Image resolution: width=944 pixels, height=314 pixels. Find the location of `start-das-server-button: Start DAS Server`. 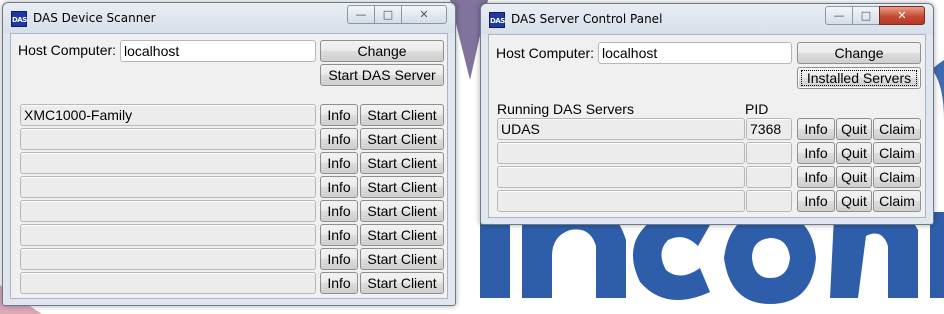

start-das-server-button: Start DAS Server is located at coordinates (382, 75).